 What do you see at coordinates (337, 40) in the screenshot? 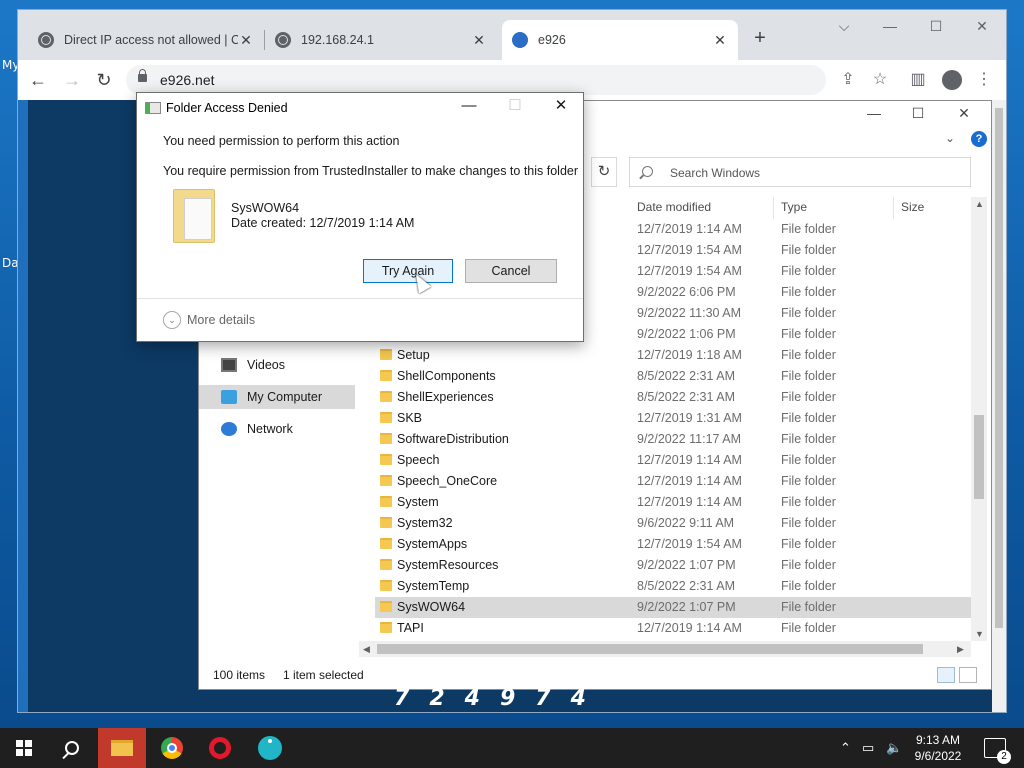
I see `tab-label: 192.168.24.1` at bounding box center [337, 40].